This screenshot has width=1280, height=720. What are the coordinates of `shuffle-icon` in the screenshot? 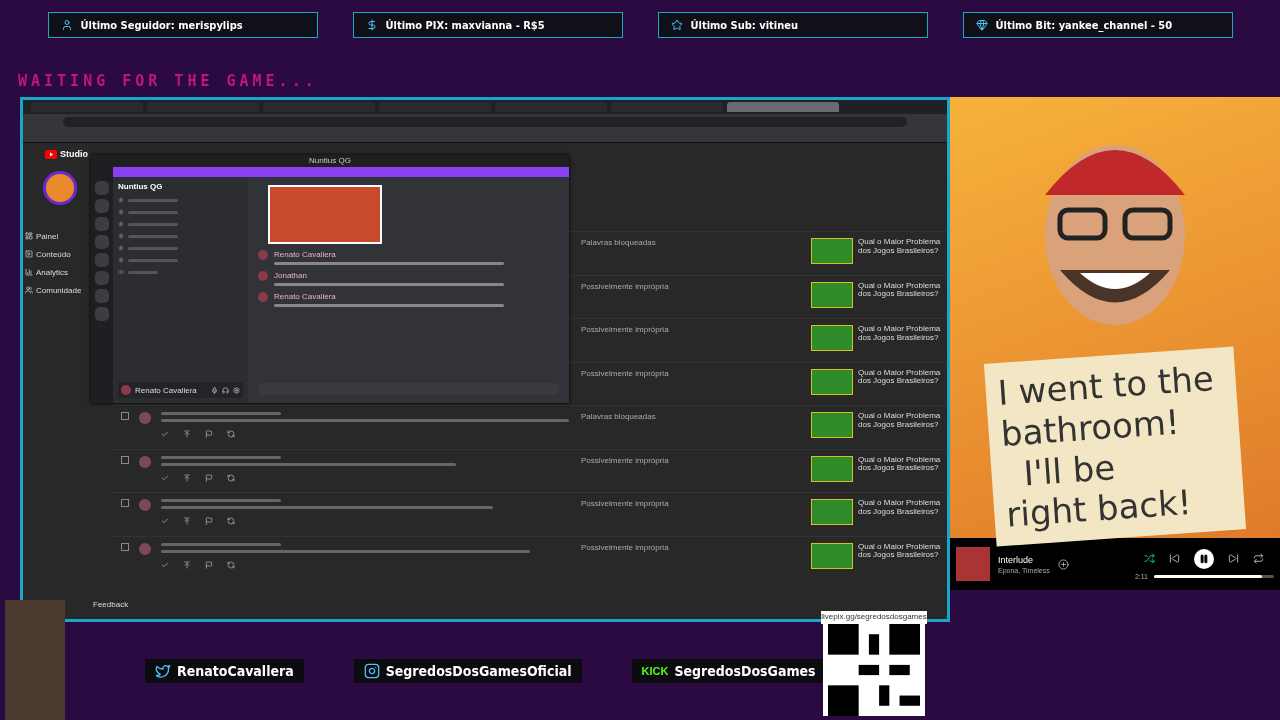 It's located at (1150, 559).